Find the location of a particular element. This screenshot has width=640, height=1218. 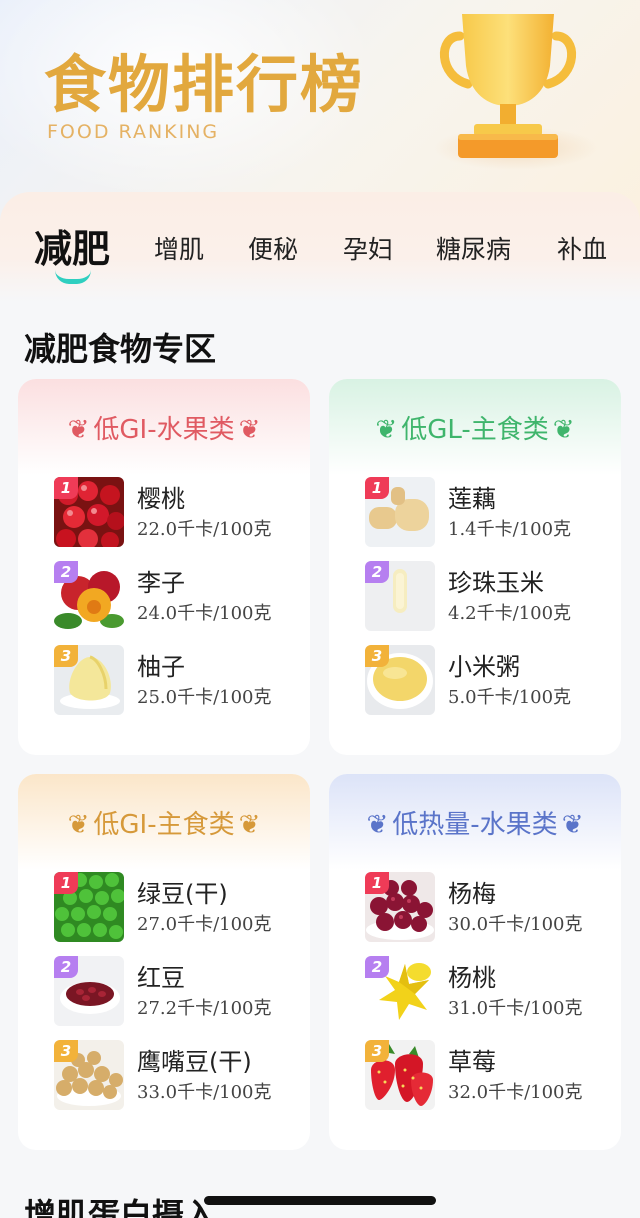

red-bean-icon: 2 is located at coordinates (89, 991).